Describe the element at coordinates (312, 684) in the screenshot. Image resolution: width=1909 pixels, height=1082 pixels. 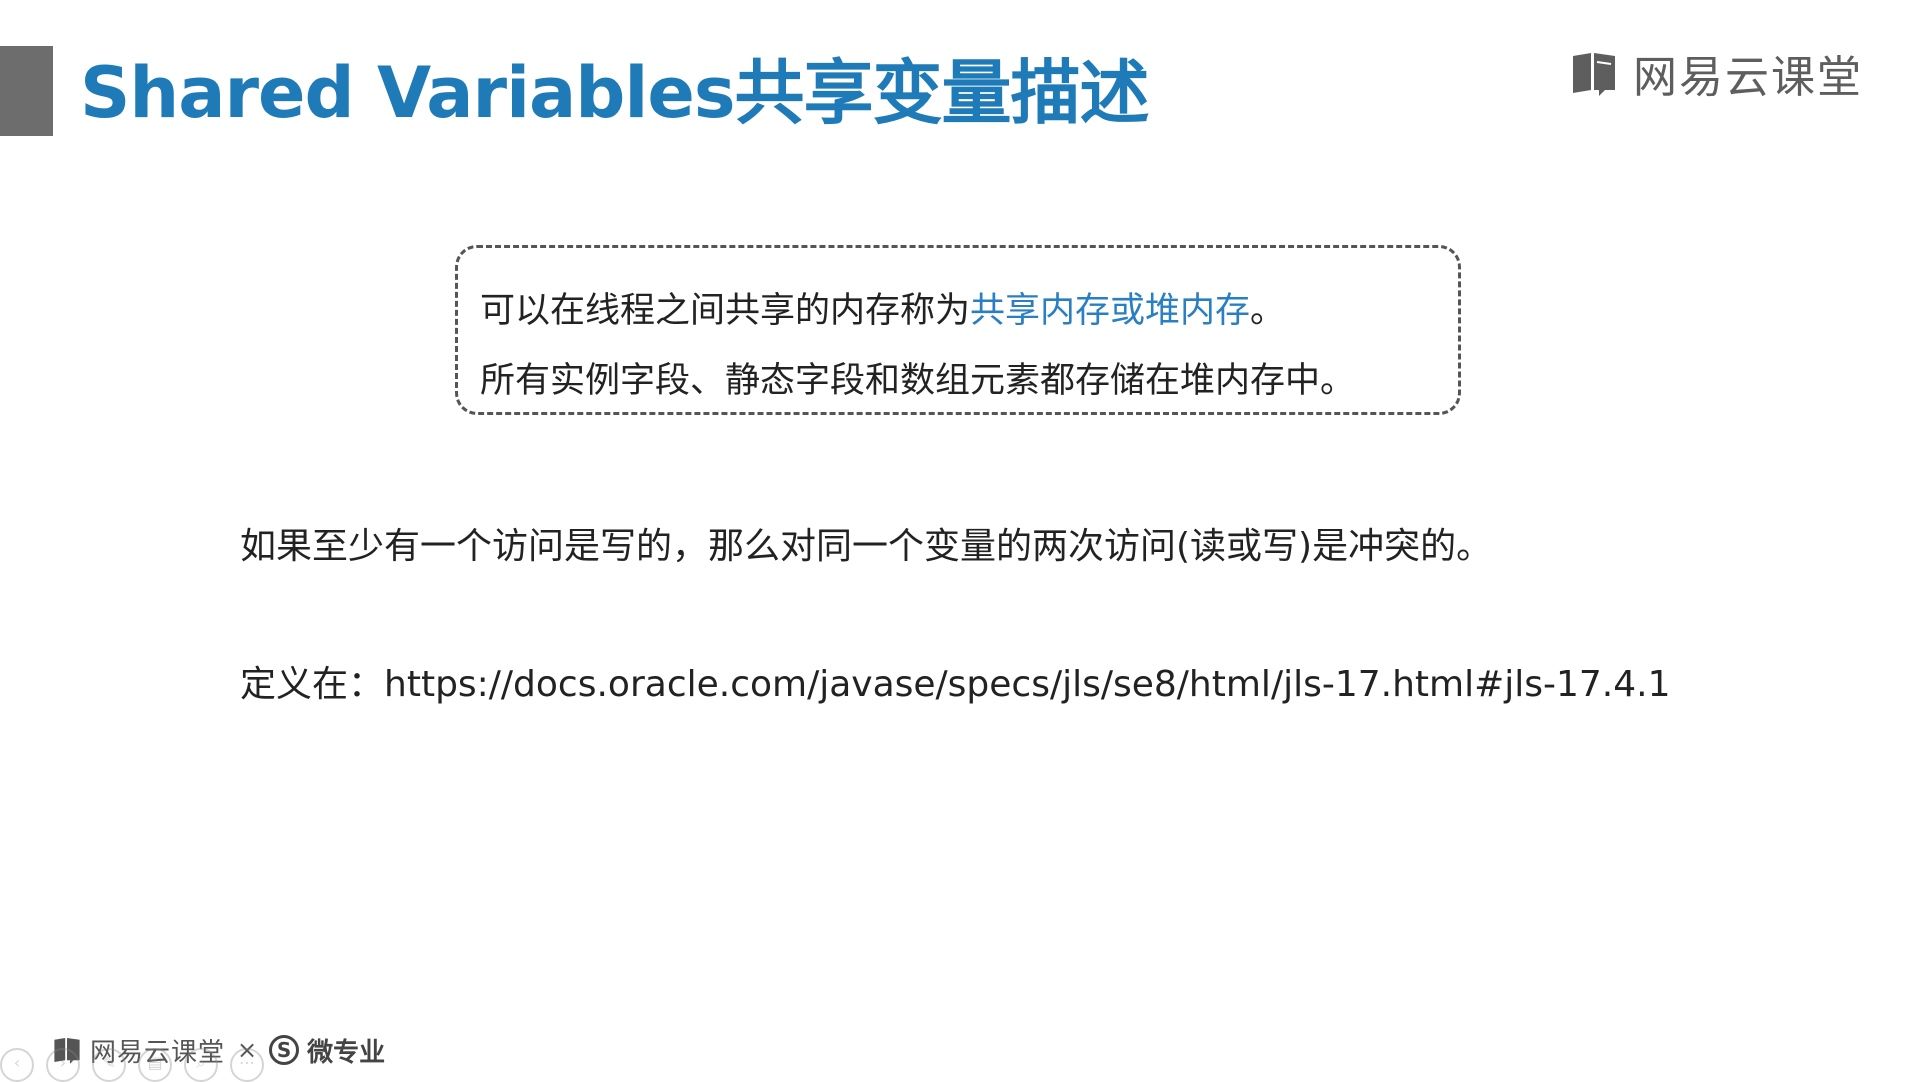
I see `definition-label: 定义在：` at that location.